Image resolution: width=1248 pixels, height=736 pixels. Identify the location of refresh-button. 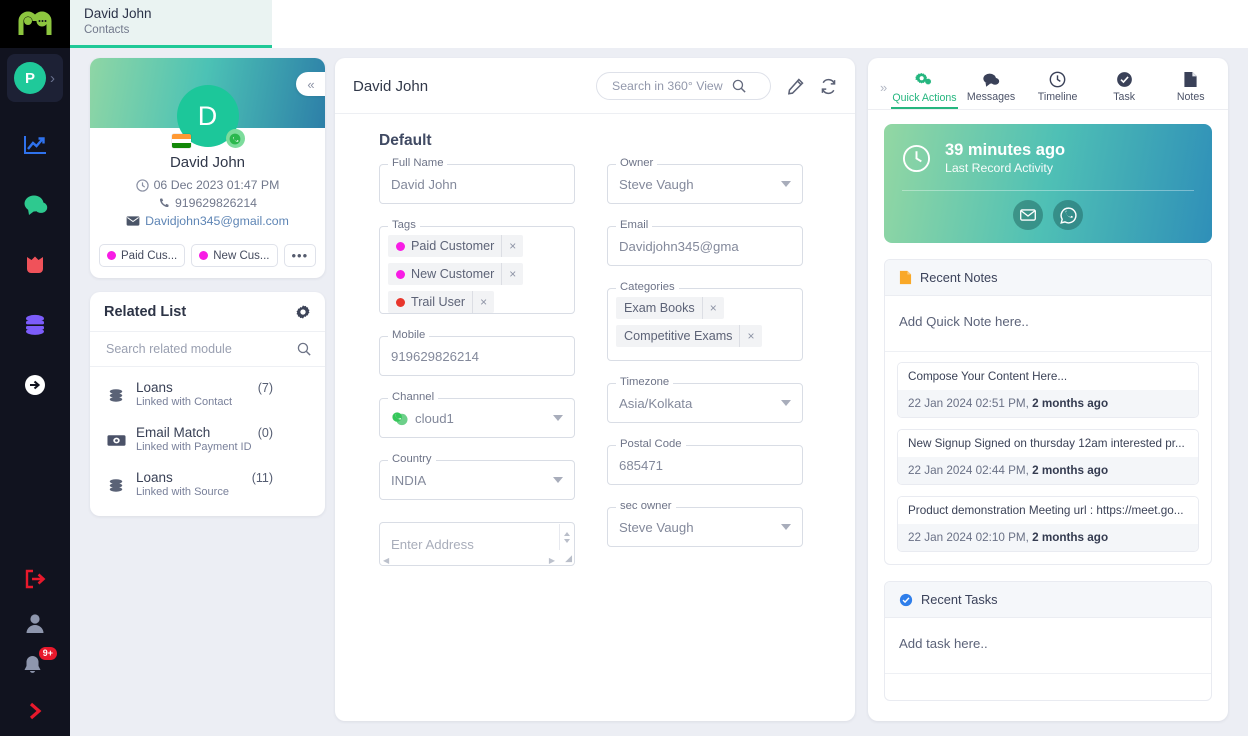
(828, 86).